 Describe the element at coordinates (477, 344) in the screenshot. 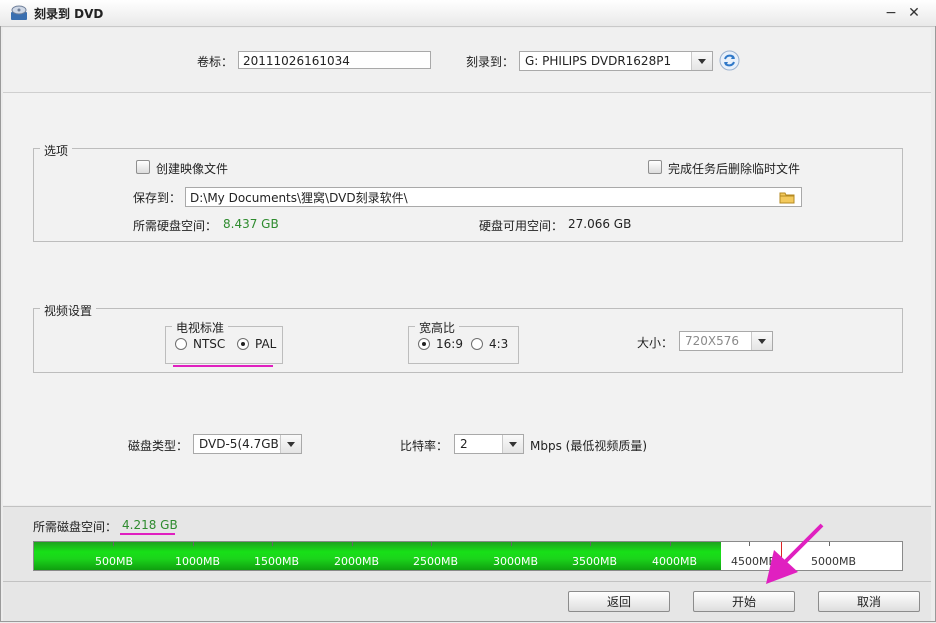

I see `aspect-4-3-radio` at that location.